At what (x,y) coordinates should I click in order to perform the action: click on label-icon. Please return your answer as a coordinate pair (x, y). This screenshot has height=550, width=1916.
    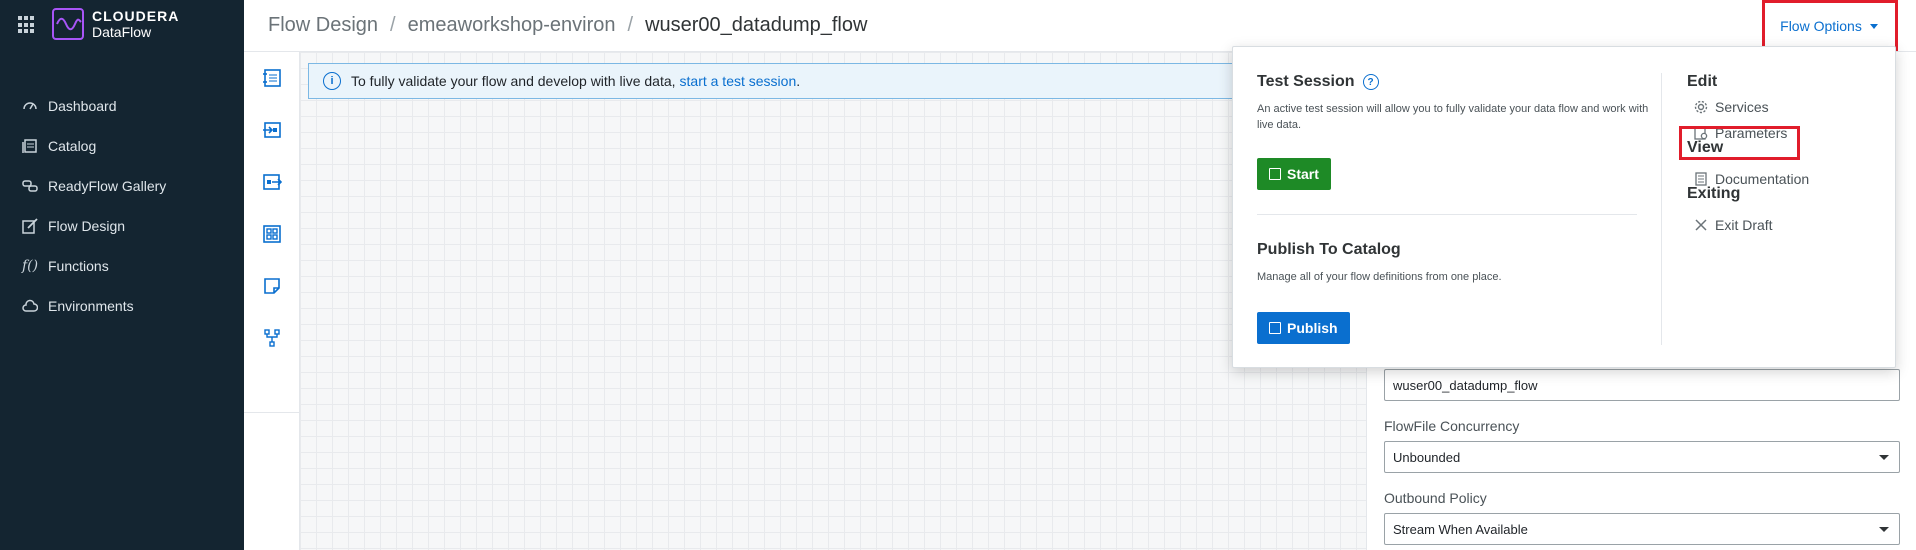
    Looking at the image, I should click on (272, 286).